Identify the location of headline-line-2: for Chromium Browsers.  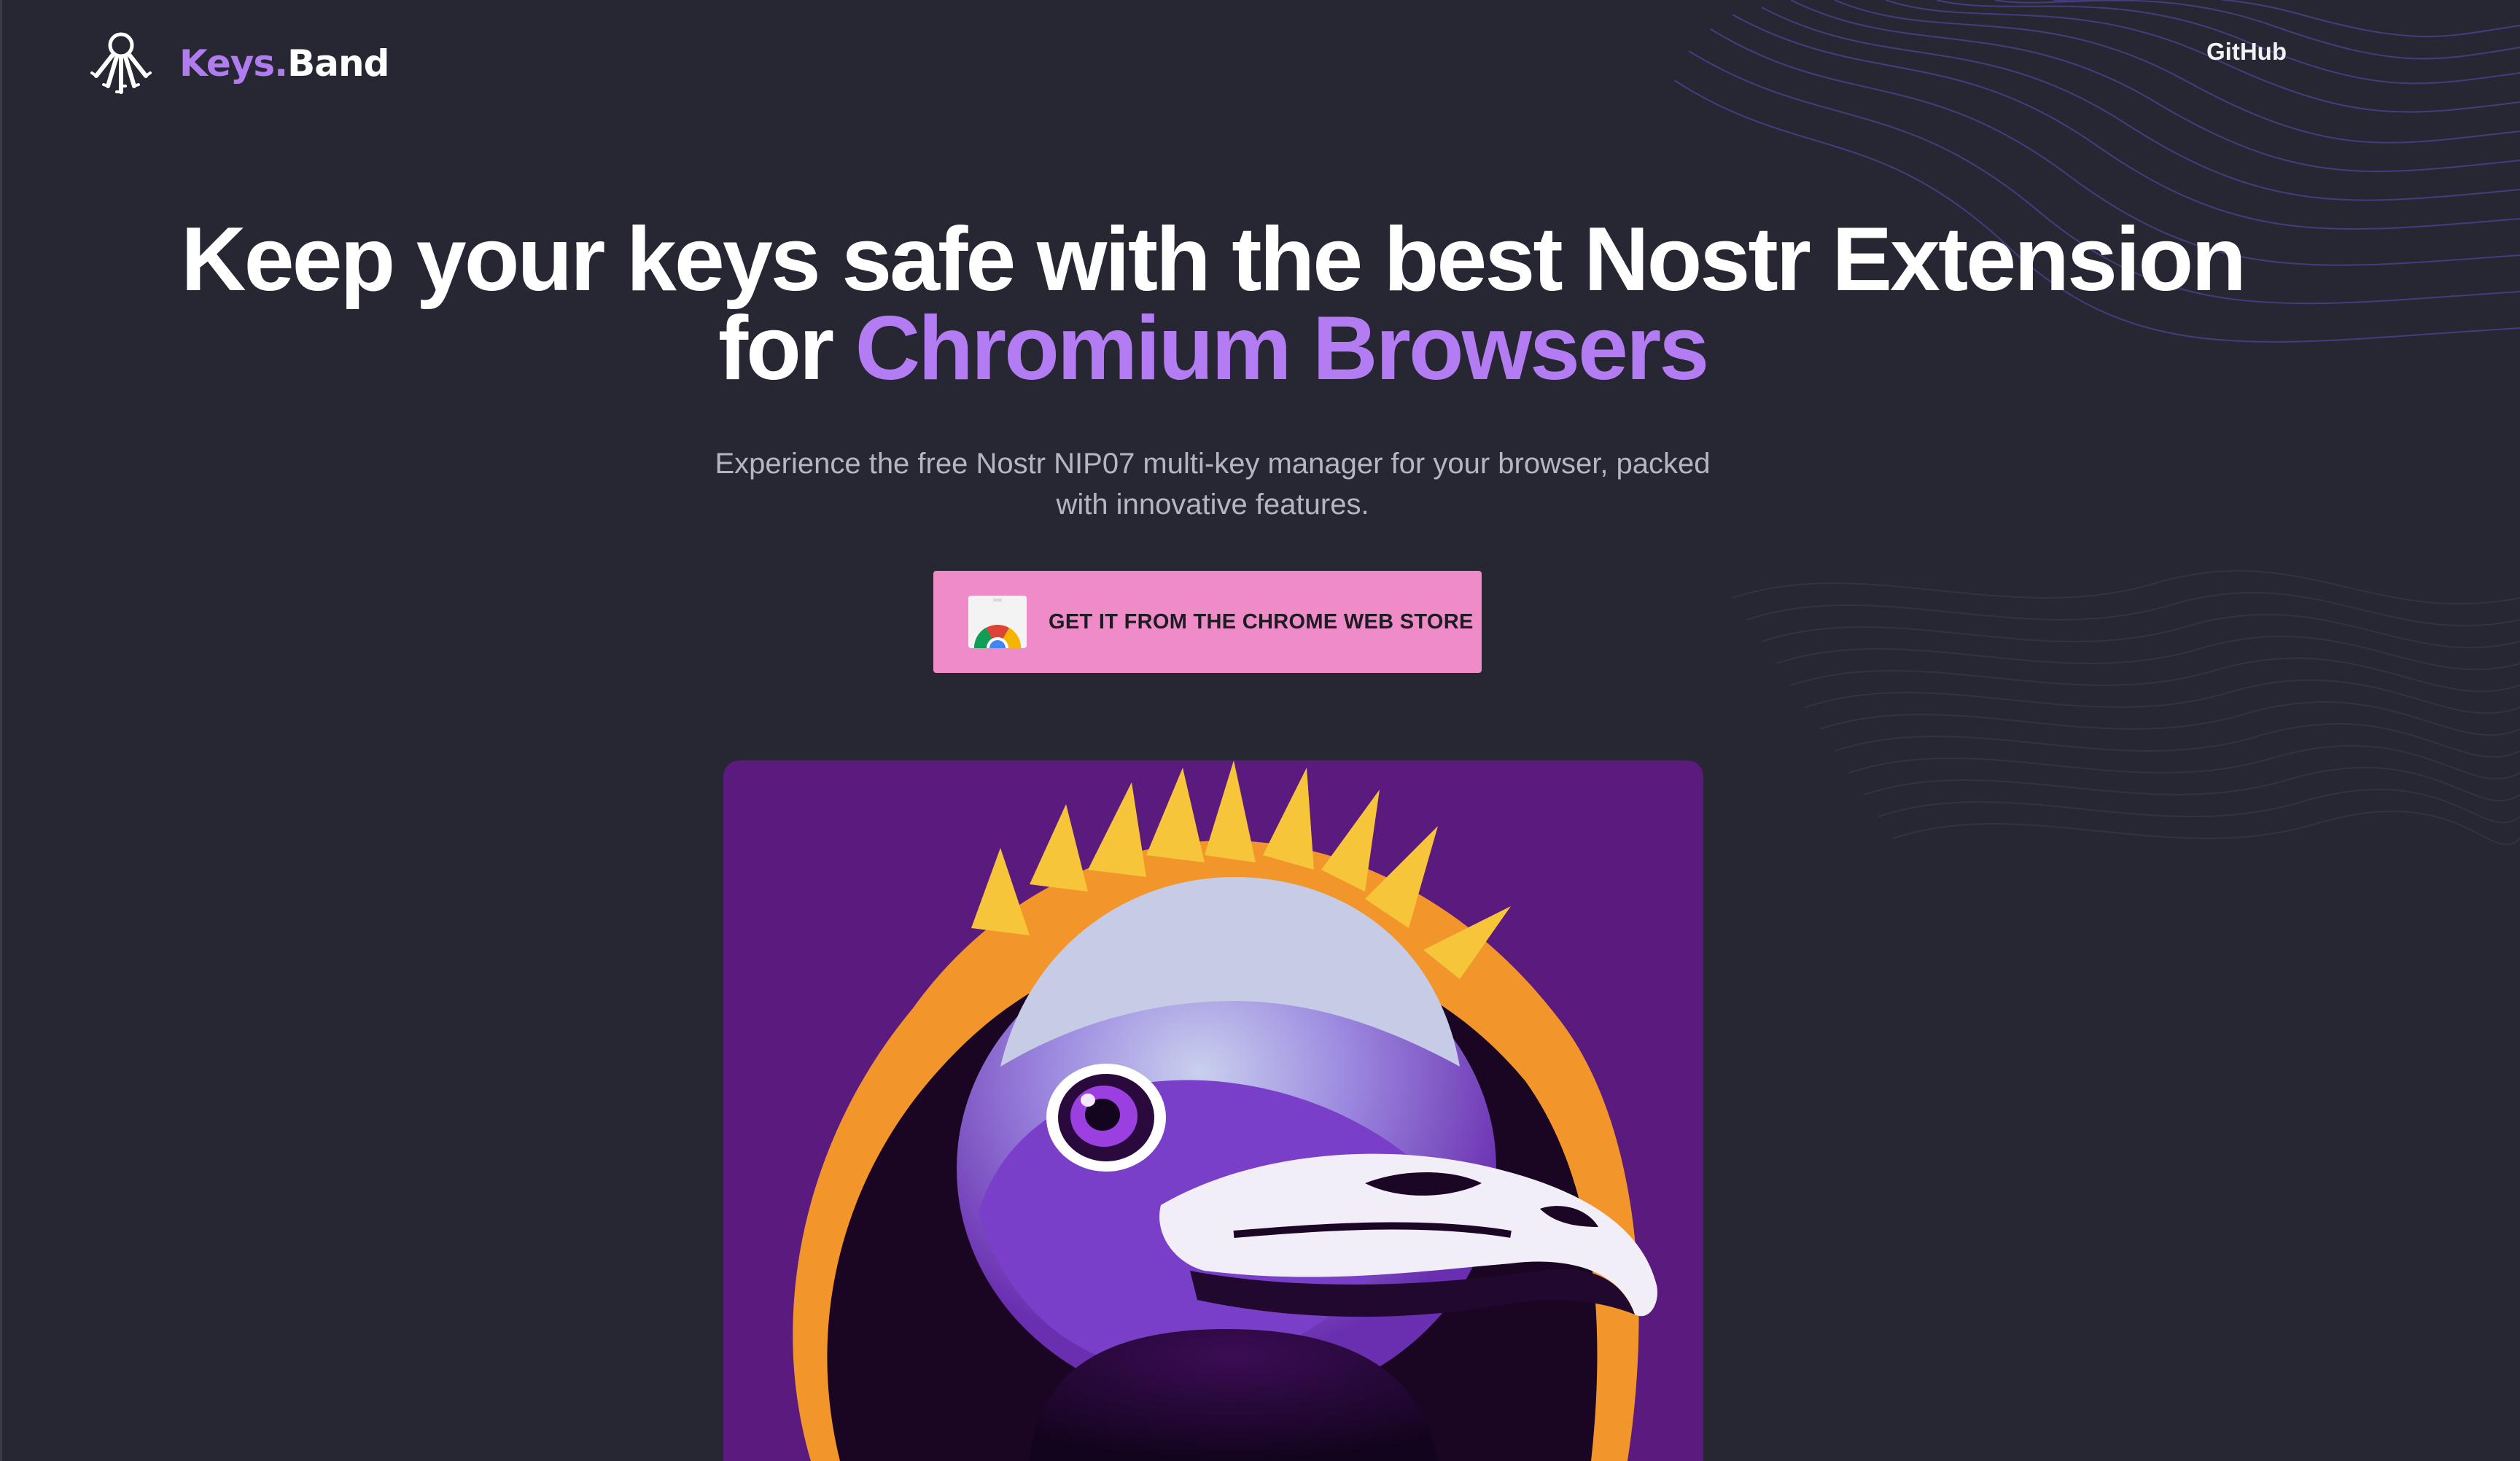
(1212, 348).